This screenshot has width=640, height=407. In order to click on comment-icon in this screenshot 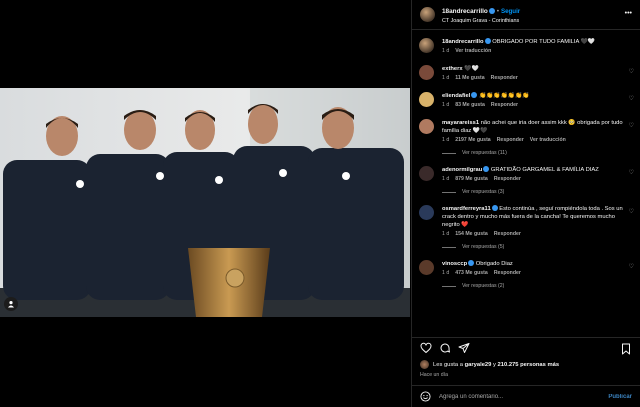, I will do `click(445, 348)`.